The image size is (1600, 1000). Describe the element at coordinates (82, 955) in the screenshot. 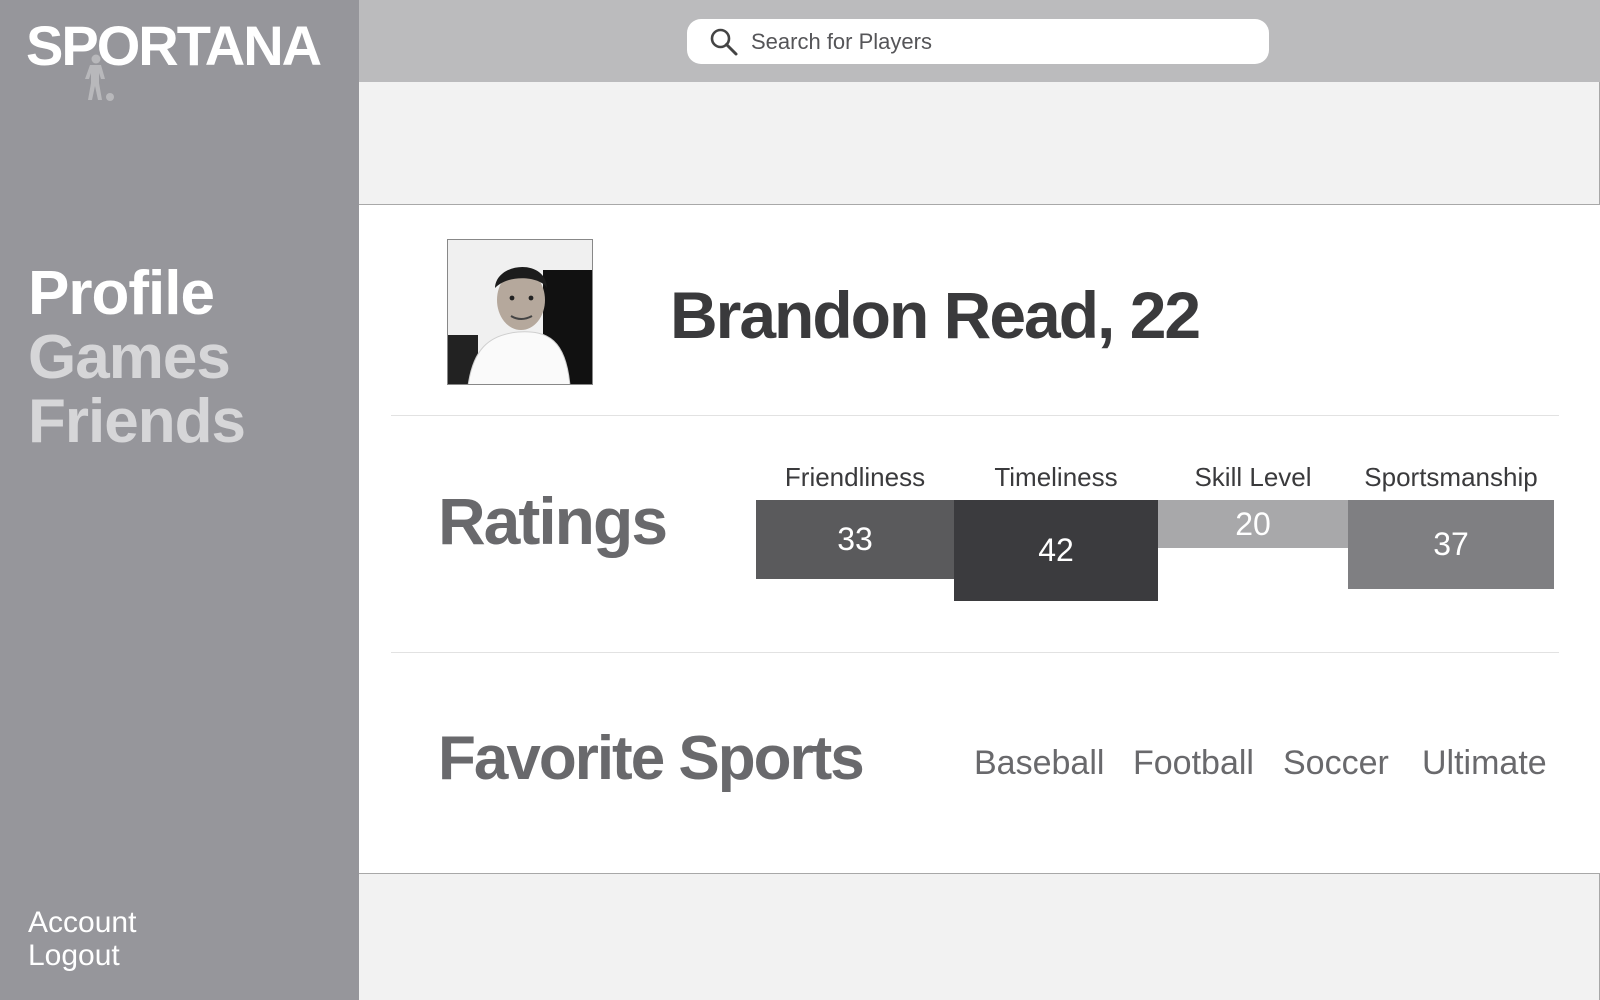

I see `logout-link: Logout` at that location.